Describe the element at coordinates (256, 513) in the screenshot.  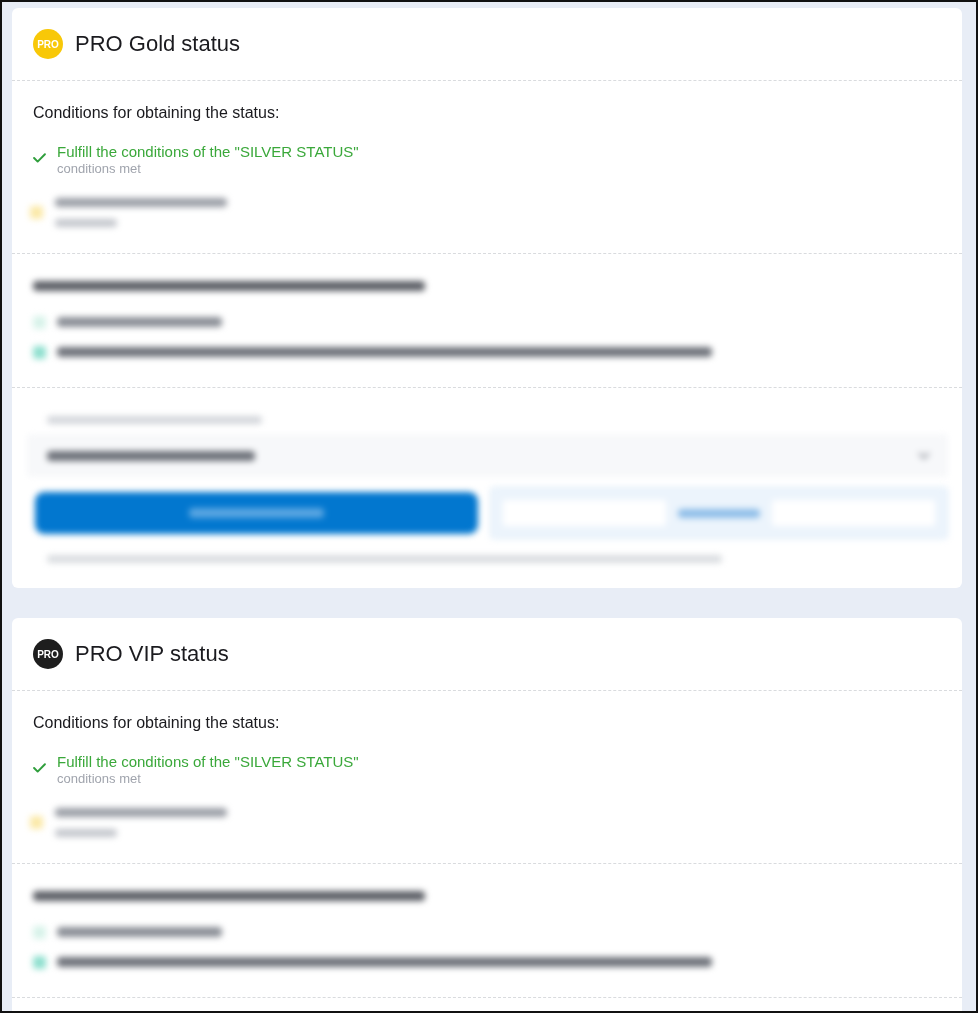
I see `blurred-button` at that location.